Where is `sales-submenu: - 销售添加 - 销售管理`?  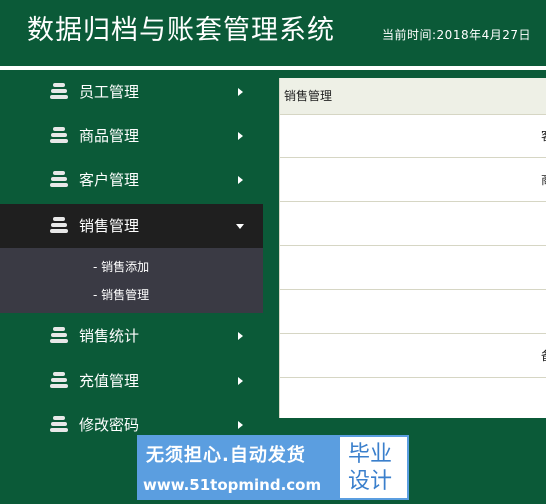 sales-submenu: - 销售添加 - 销售管理 is located at coordinates (131, 280).